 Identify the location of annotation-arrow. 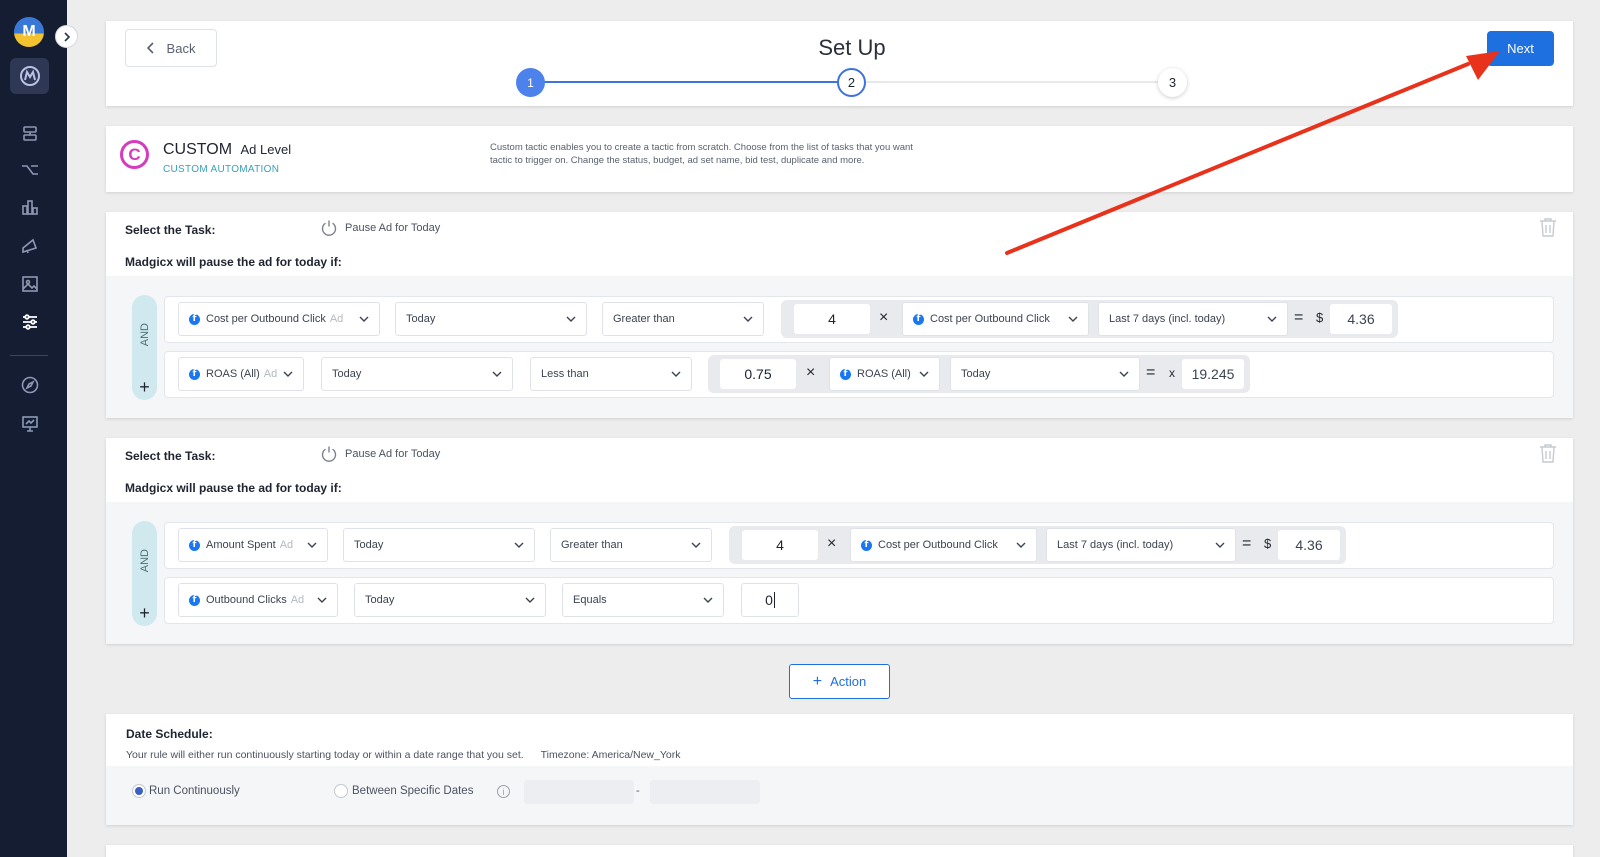
(1252, 153).